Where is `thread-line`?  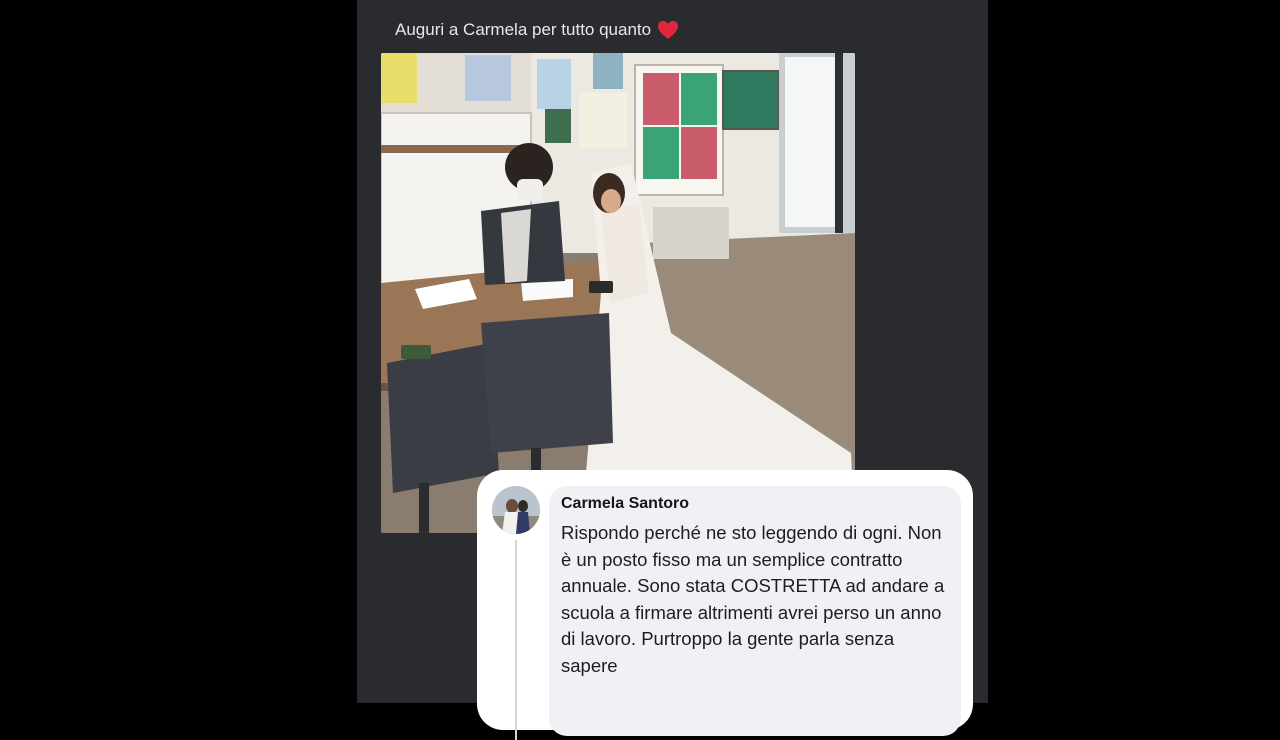
thread-line is located at coordinates (516, 640).